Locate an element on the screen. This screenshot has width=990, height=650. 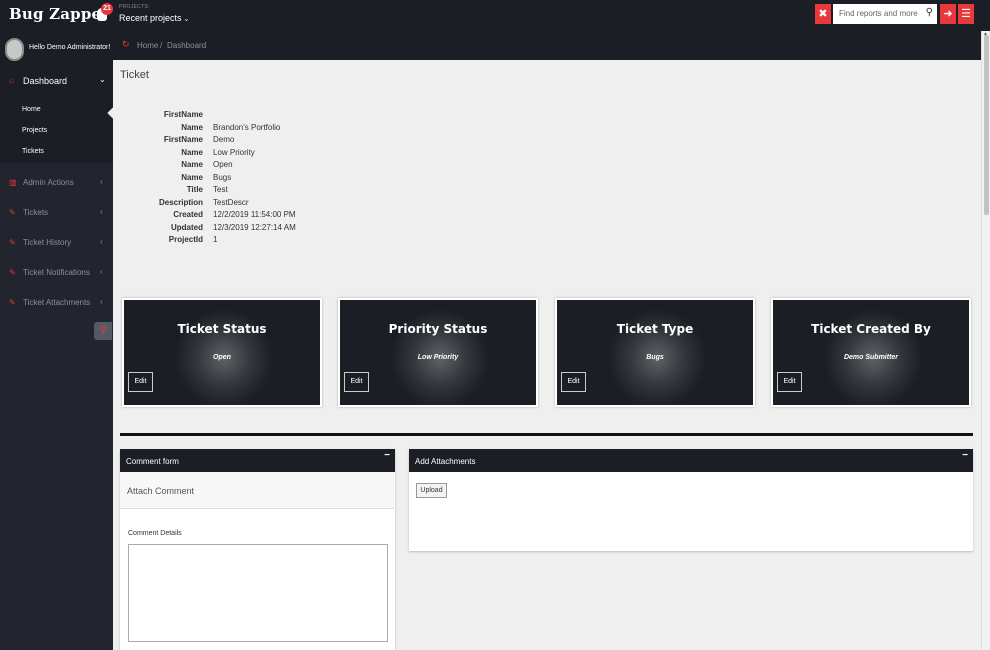
logout-button: ➜ is located at coordinates (948, 14).